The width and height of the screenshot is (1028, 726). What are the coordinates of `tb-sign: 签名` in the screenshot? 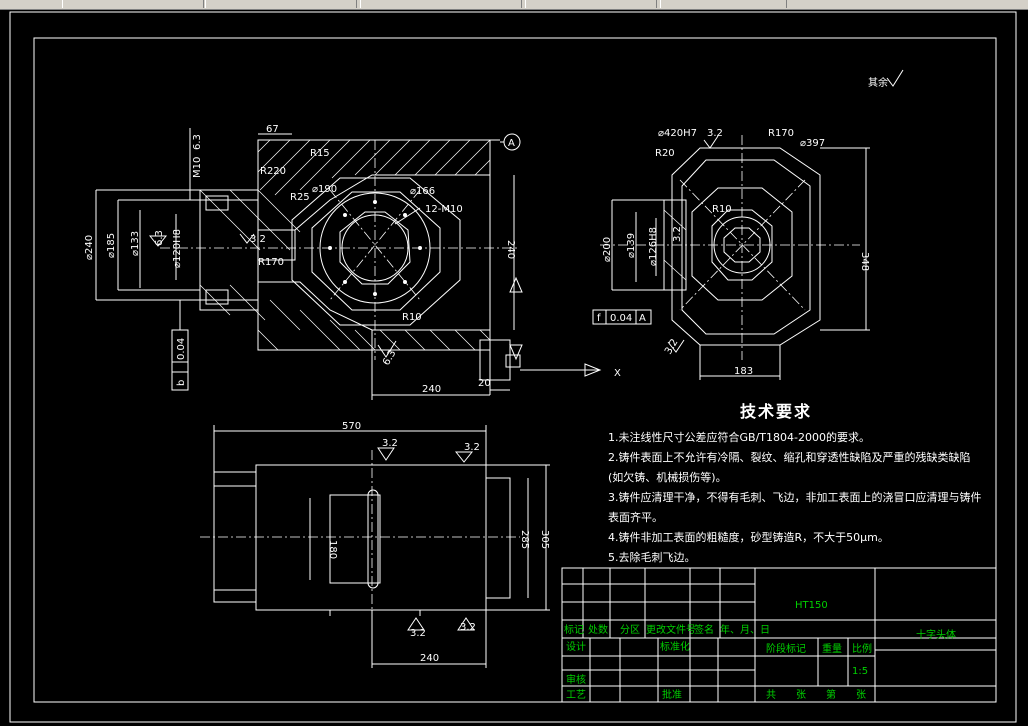 It's located at (704, 629).